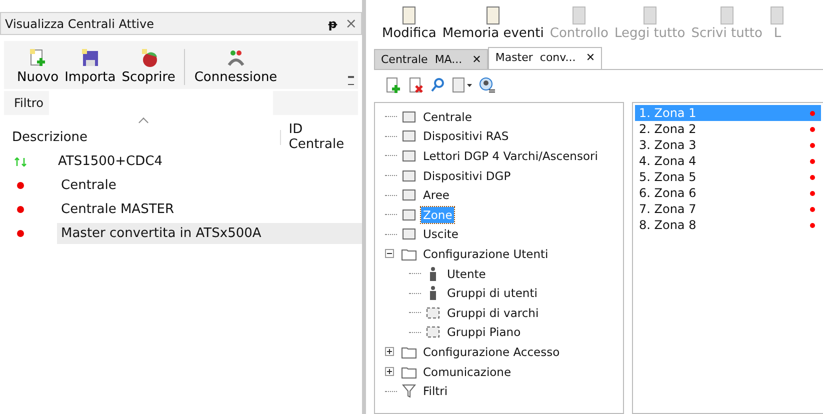 The height and width of the screenshot is (414, 823). Describe the element at coordinates (491, 352) in the screenshot. I see `tree-item: Configurazione Accesso` at that location.